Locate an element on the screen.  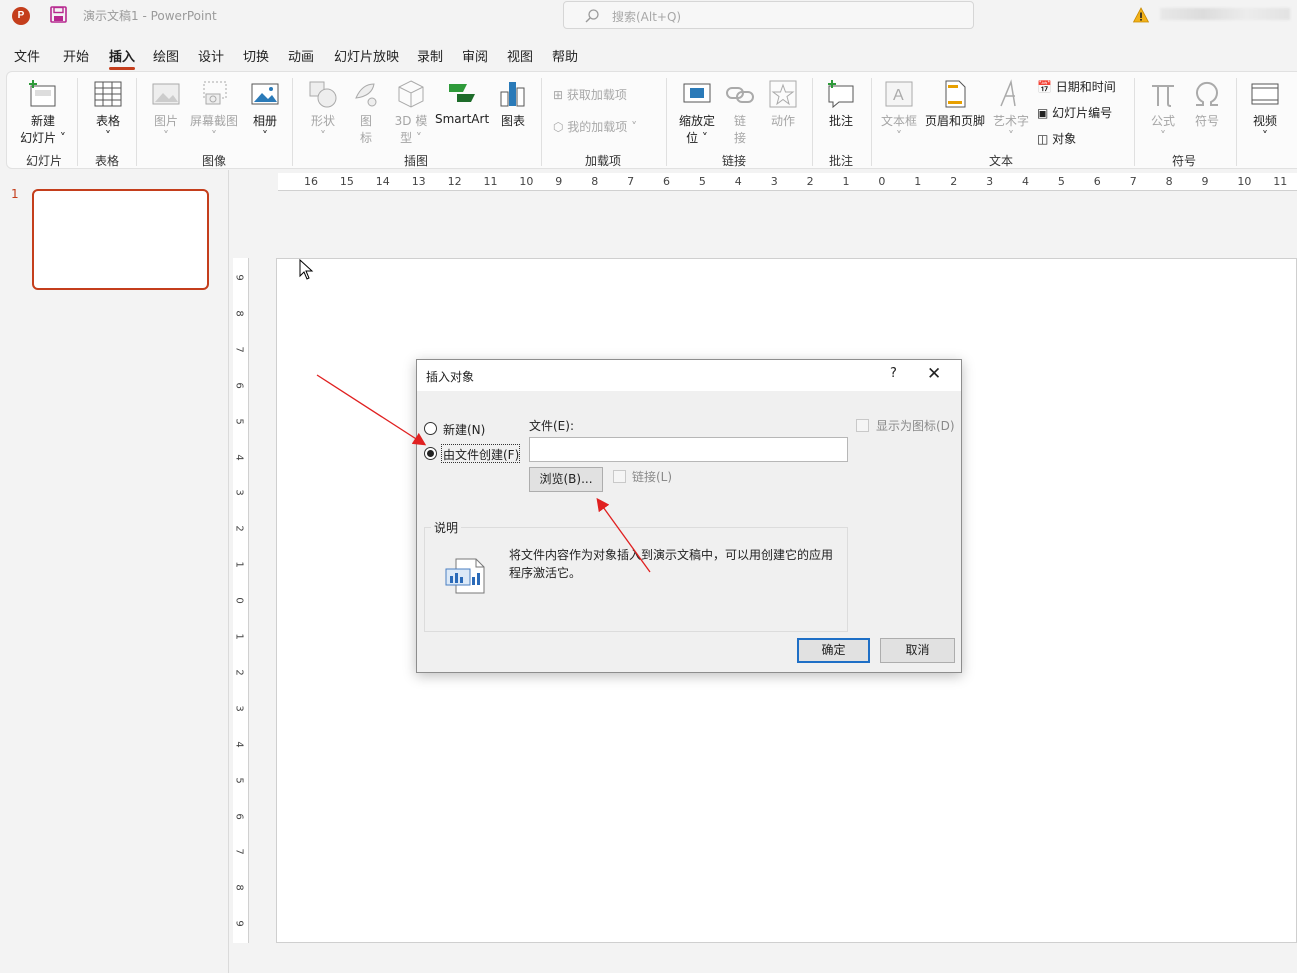
picture-button: 图片 ˅ is located at coordinates (166, 110).